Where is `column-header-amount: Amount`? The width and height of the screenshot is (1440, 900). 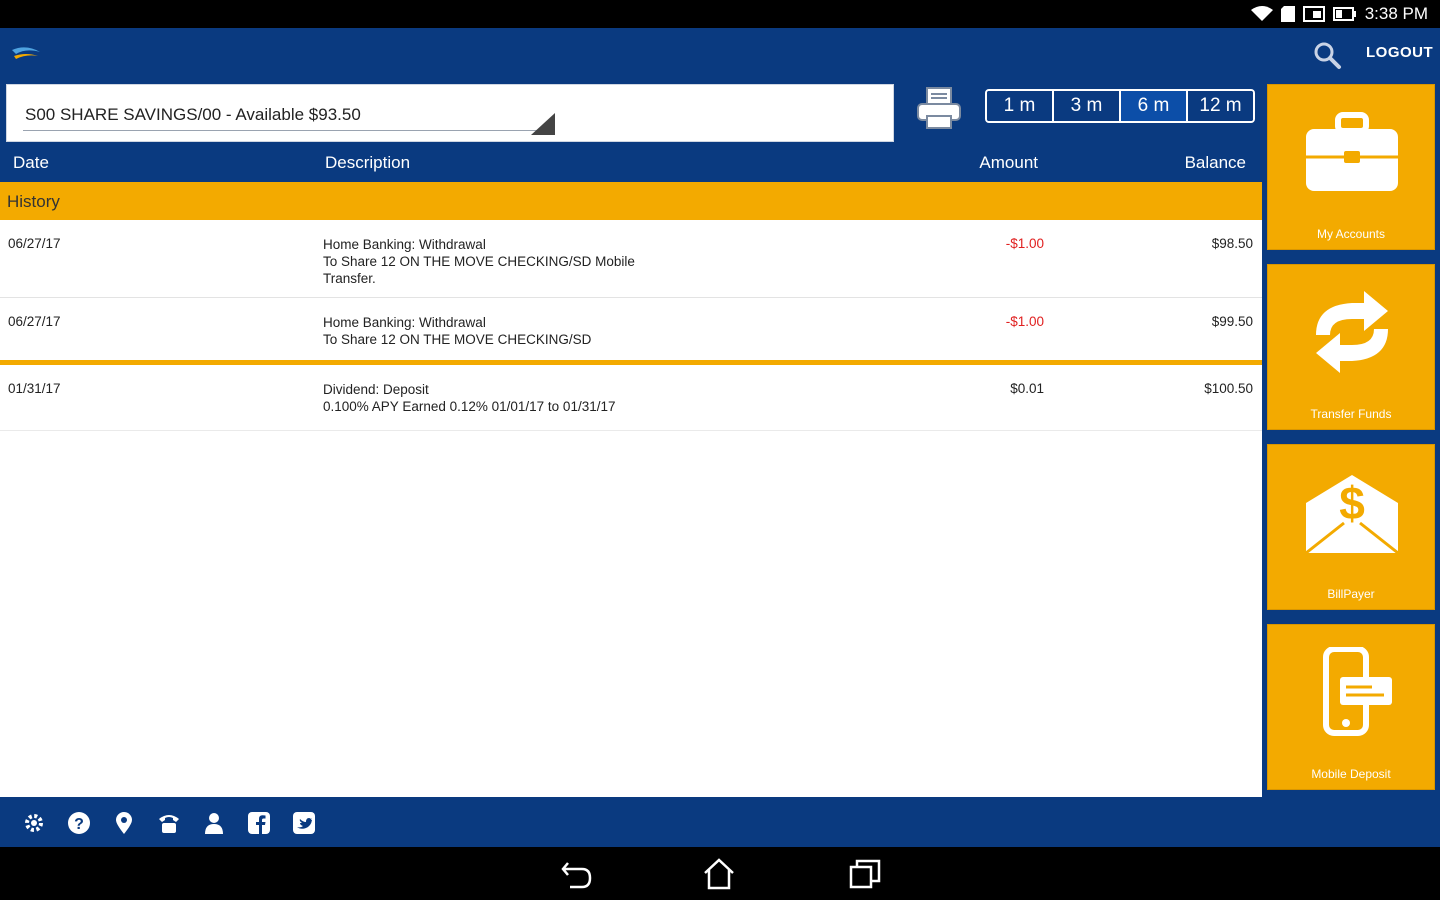 column-header-amount: Amount is located at coordinates (1008, 162).